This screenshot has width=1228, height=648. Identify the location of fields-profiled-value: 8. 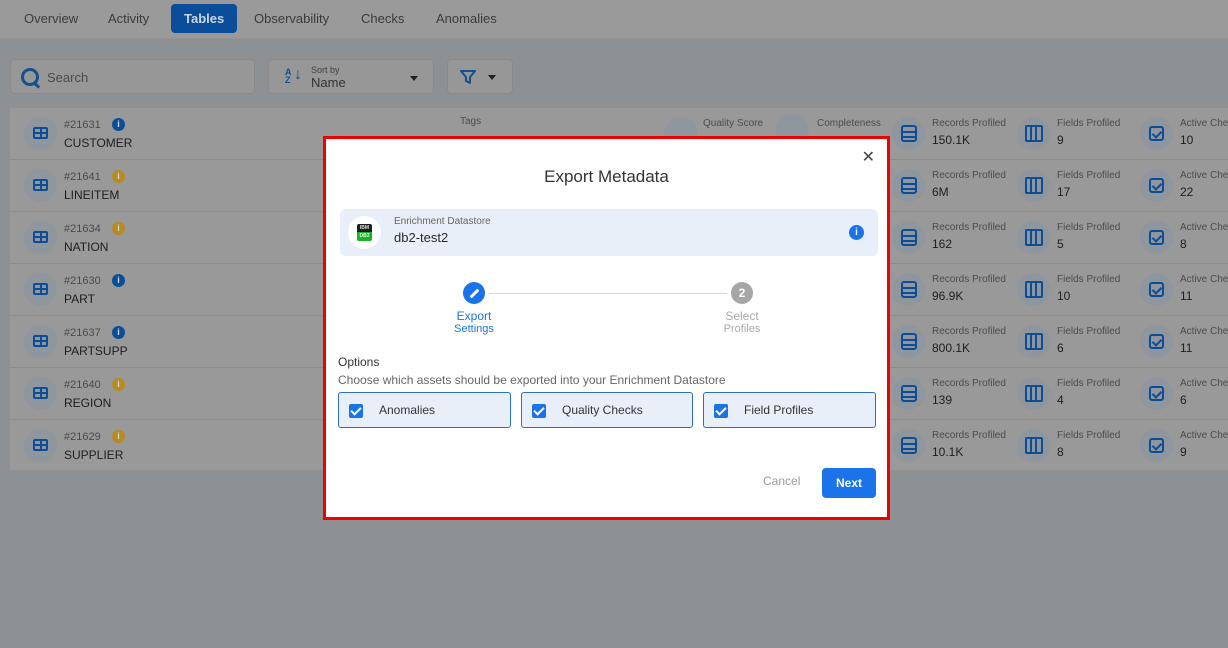
(1060, 452).